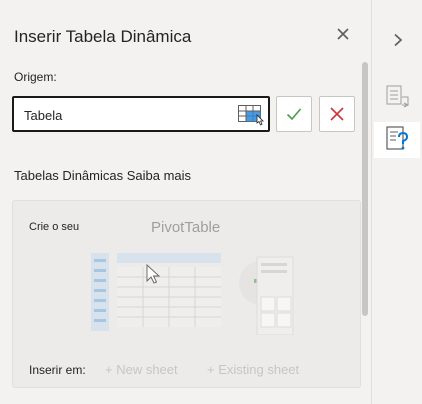  Describe the element at coordinates (35, 77) in the screenshot. I see `origin-label: Origem:` at that location.